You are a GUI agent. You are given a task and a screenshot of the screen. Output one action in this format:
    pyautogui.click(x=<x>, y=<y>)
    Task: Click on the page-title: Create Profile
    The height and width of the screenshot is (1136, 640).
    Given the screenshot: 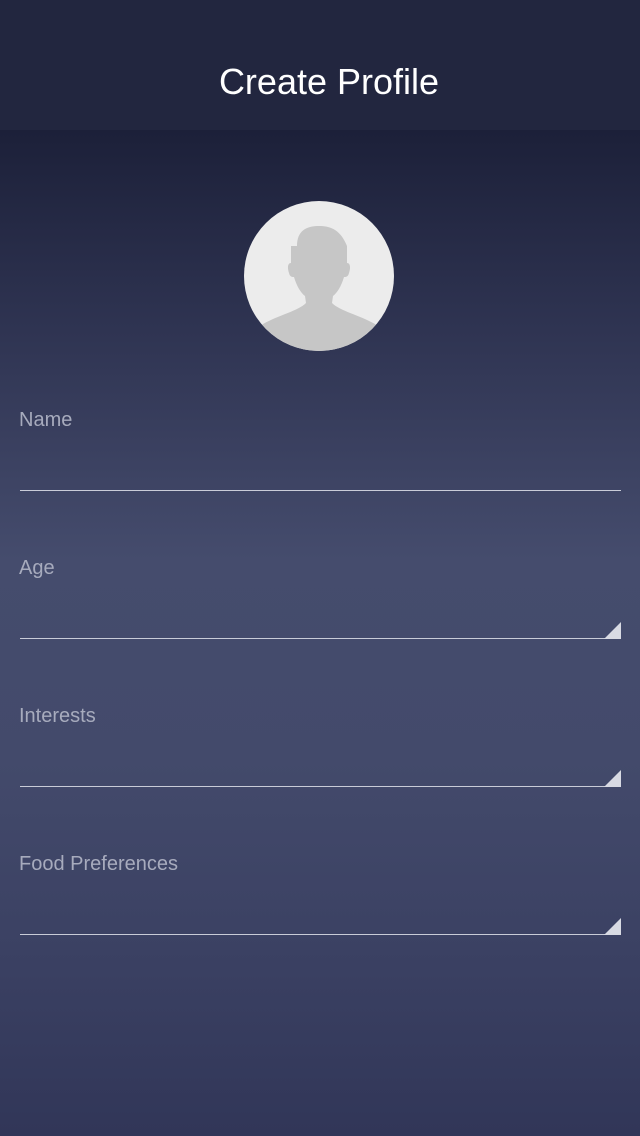 What is the action you would take?
    pyautogui.click(x=329, y=81)
    